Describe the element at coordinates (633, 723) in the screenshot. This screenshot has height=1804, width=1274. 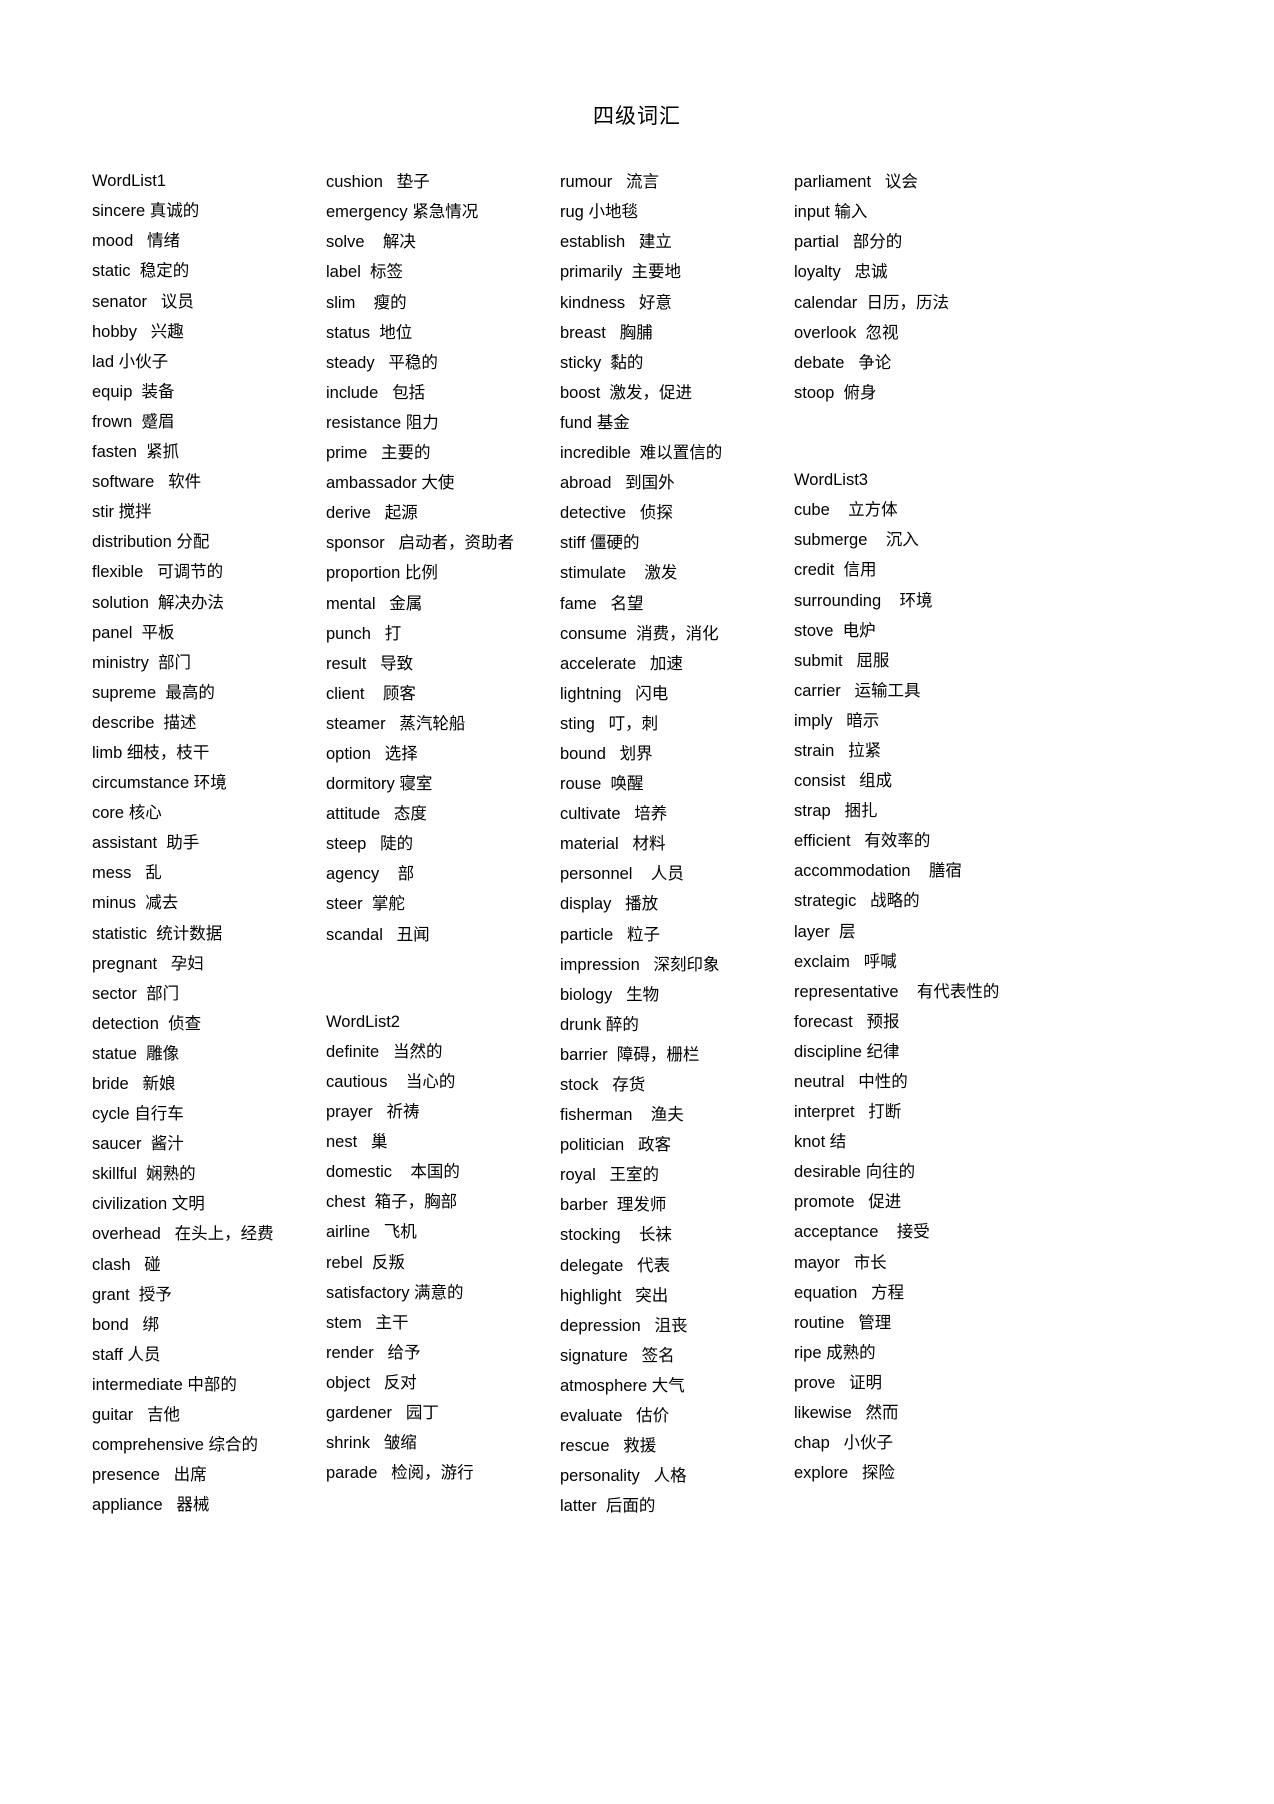
I see `entry-definition: 叮，刺` at that location.